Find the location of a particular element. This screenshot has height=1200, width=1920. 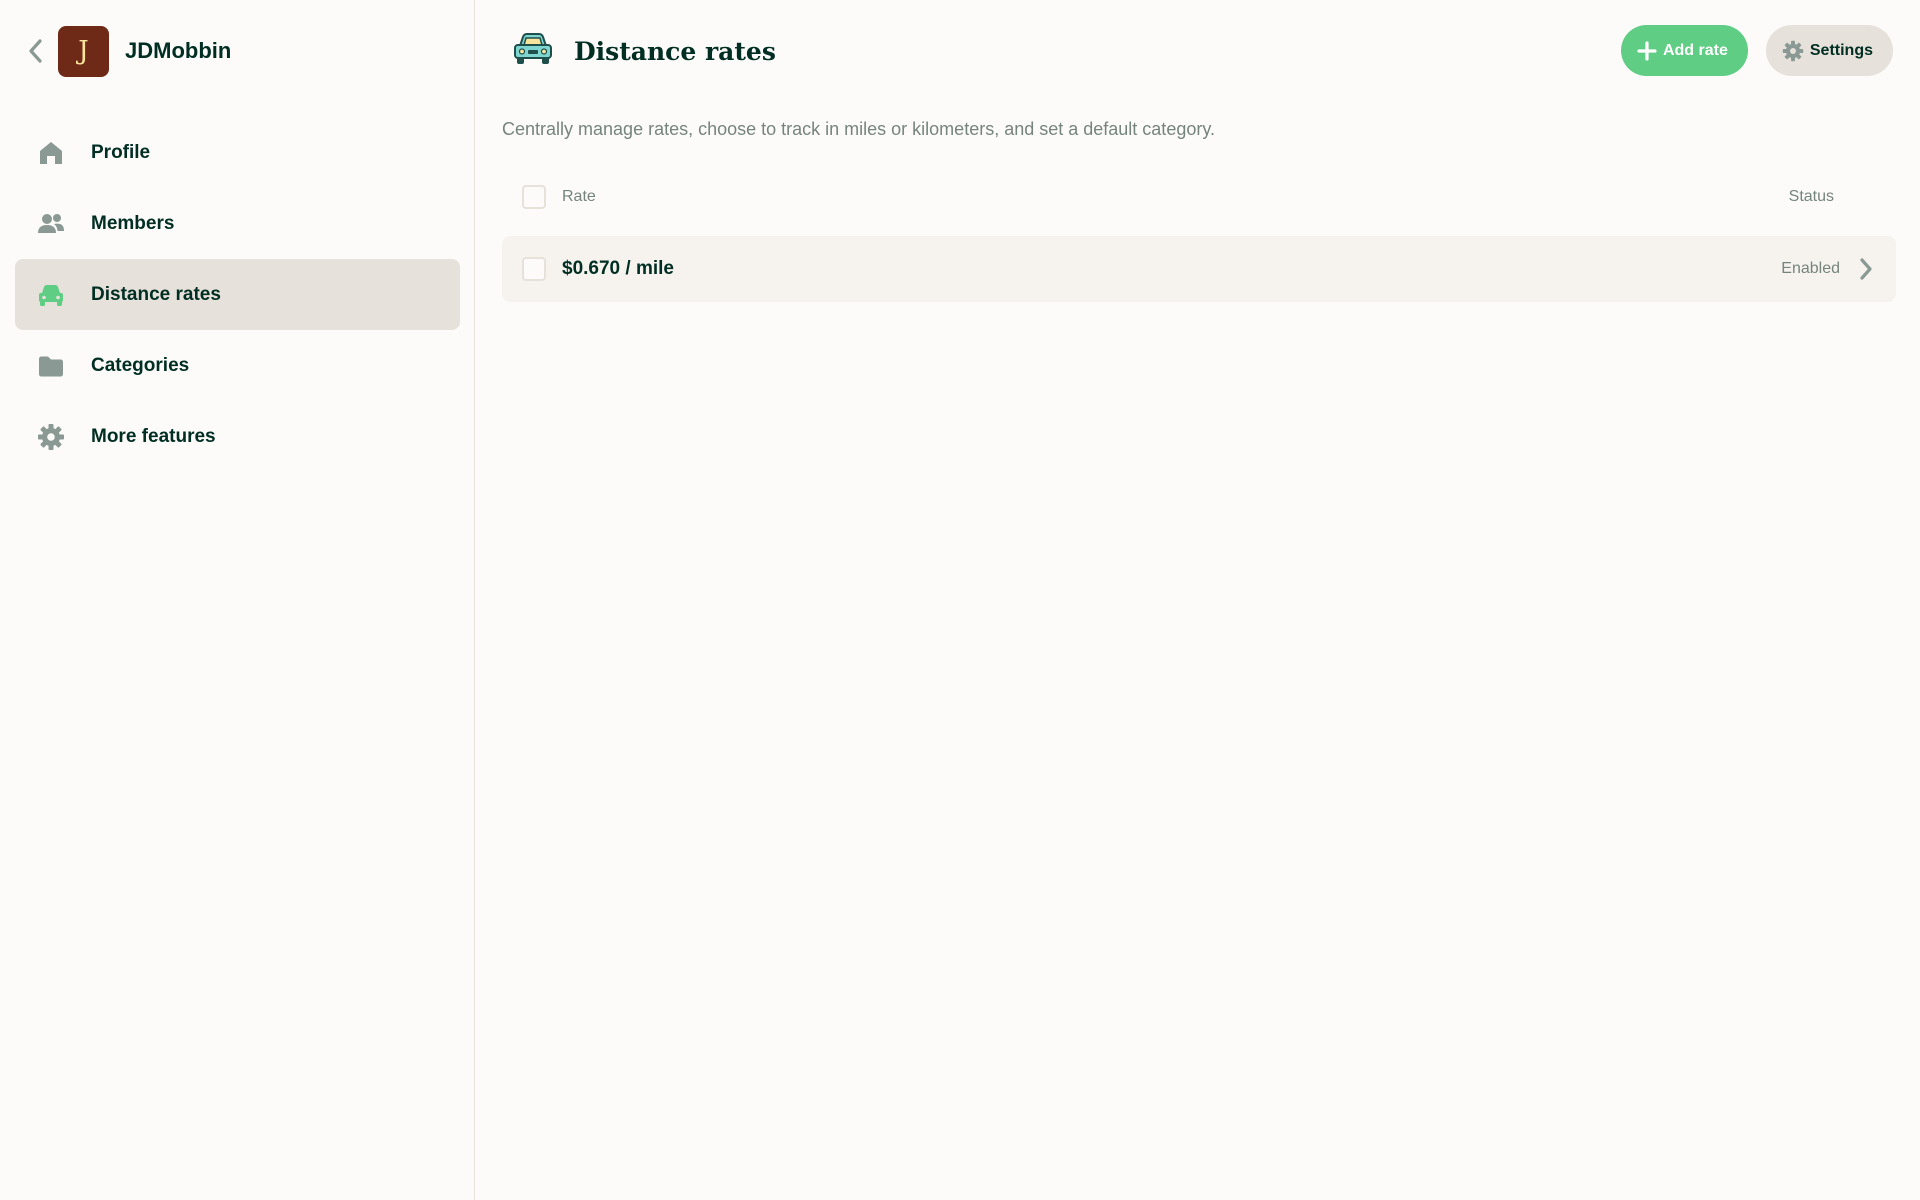

chevron-right-icon is located at coordinates (1866, 269).